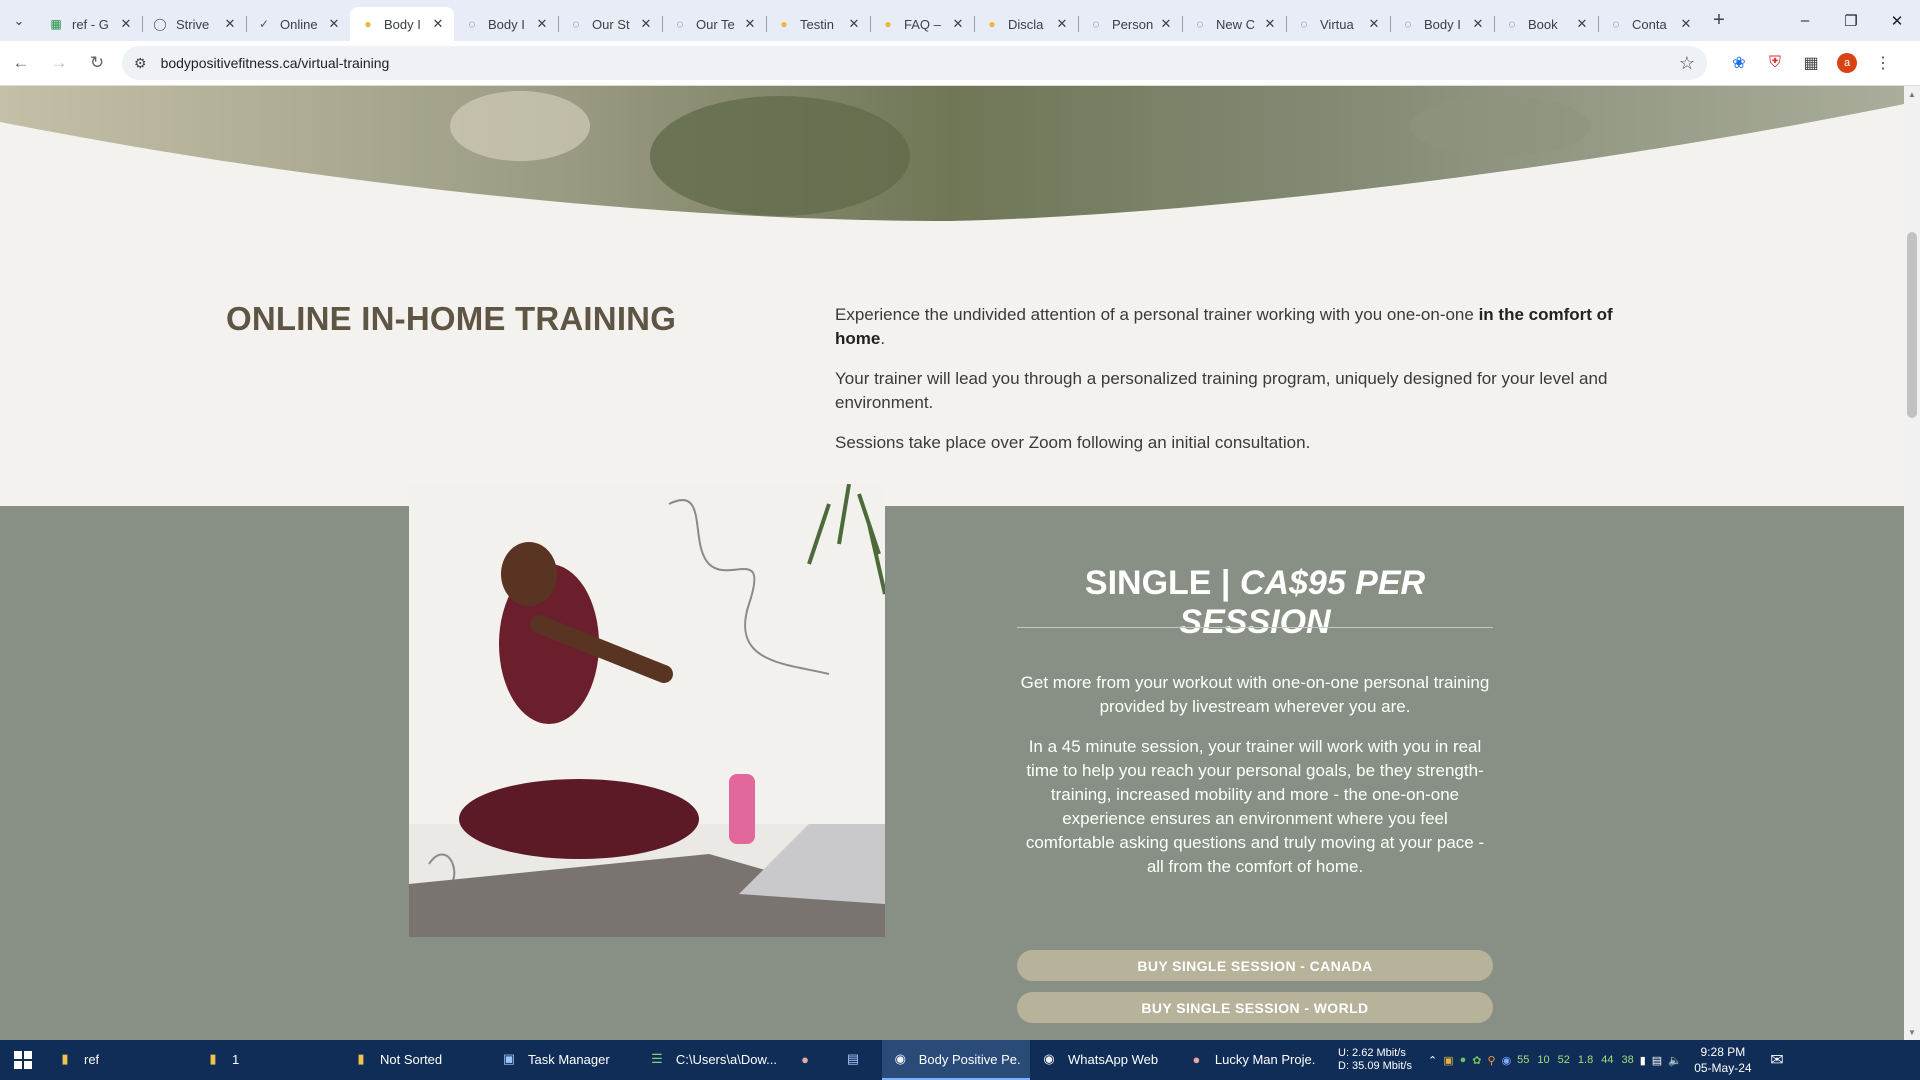 The height and width of the screenshot is (1080, 1920). Describe the element at coordinates (818, 24) in the screenshot. I see `tab-7: ● Testin ✕` at that location.